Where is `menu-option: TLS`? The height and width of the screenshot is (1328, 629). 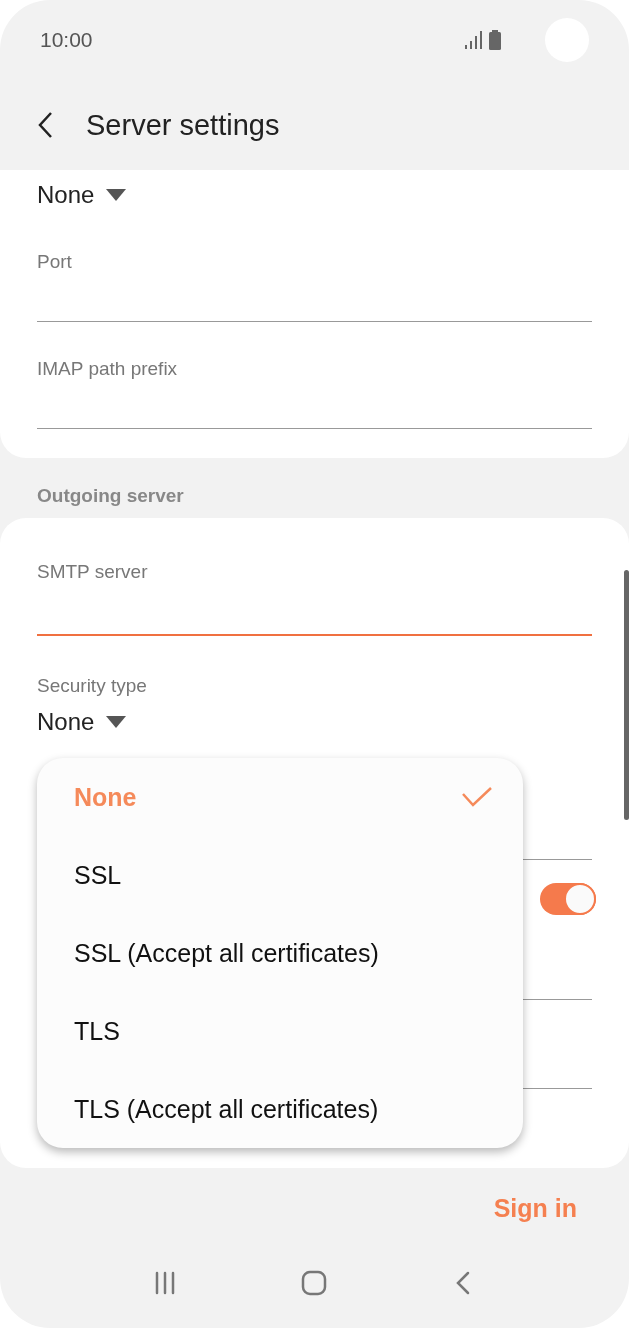
menu-option: TLS is located at coordinates (280, 1031).